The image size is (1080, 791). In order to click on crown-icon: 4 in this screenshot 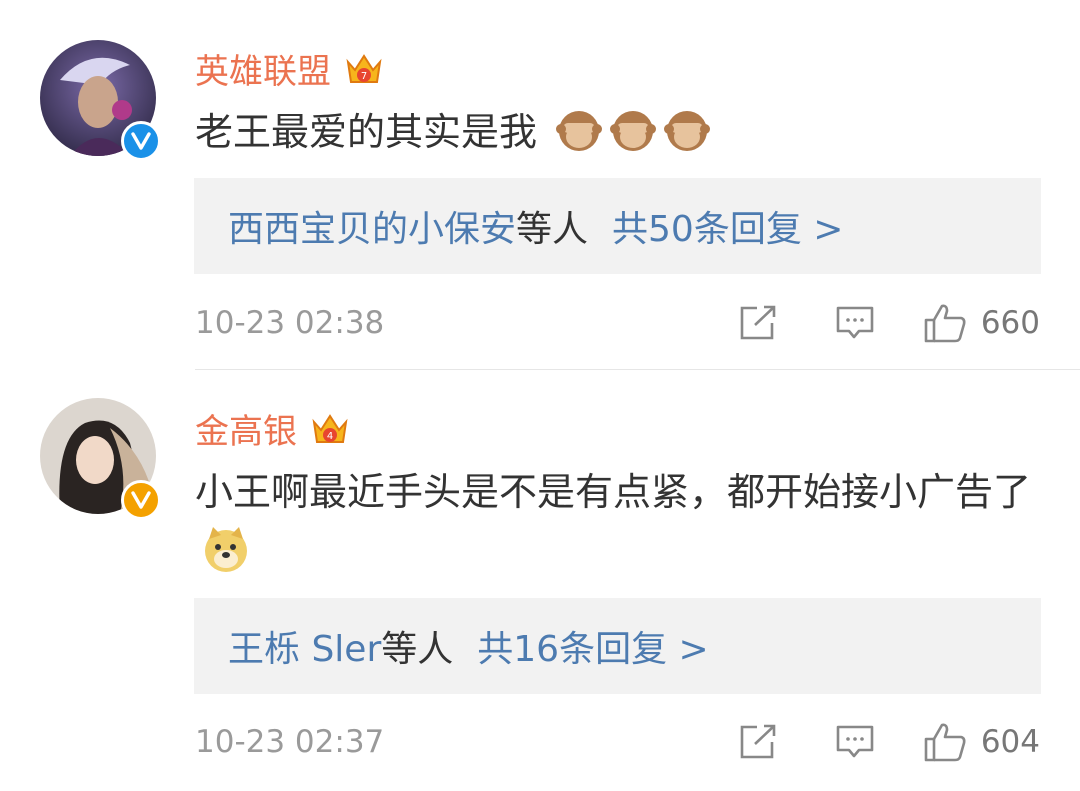, I will do `click(330, 428)`.